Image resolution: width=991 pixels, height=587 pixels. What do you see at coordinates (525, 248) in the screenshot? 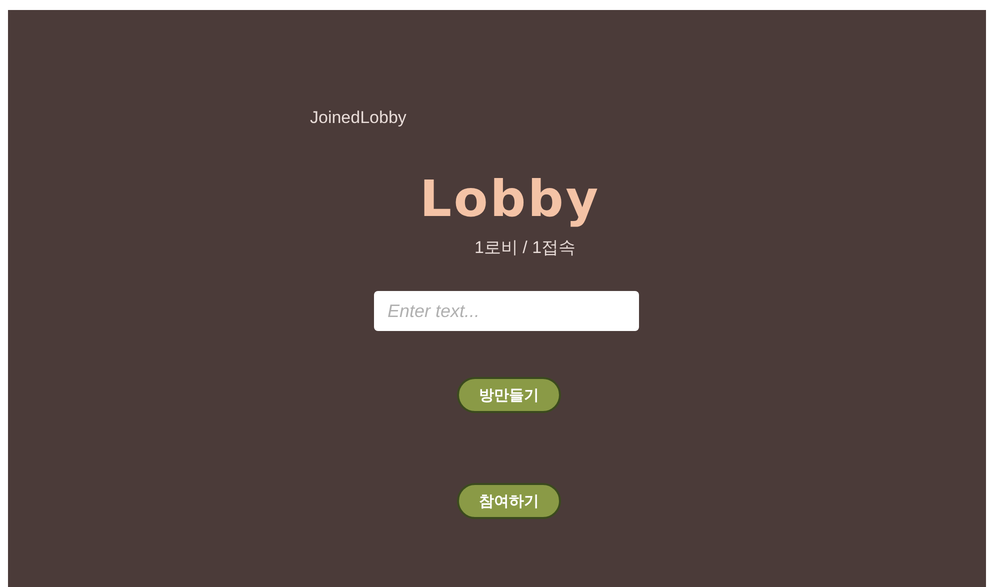
I see `lobby-counts: 1로비 / 1접속` at bounding box center [525, 248].